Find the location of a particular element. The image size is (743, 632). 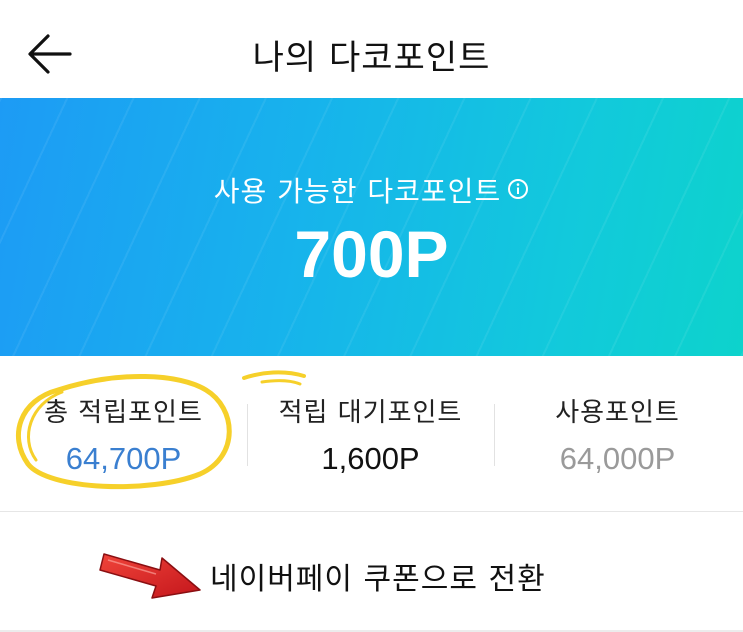

stat-label: 적립 대기포인트 is located at coordinates (370, 413).